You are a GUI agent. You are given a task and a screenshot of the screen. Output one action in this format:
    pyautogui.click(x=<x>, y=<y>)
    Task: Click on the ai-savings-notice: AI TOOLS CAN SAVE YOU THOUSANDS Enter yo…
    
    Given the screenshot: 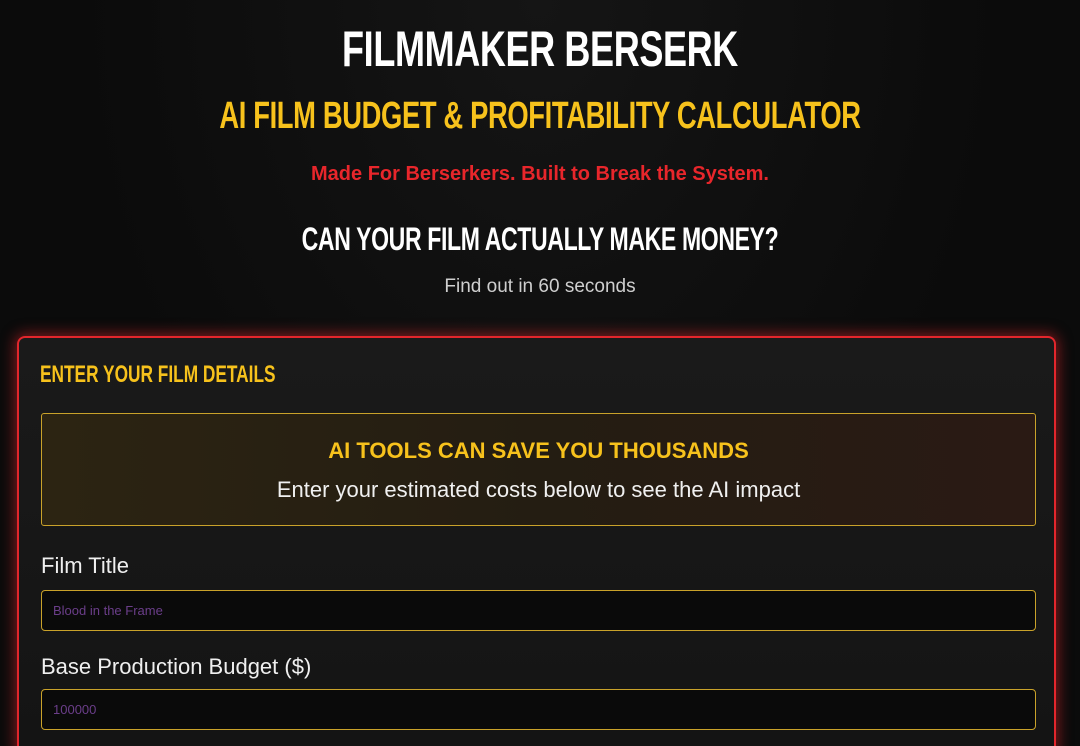 What is the action you would take?
    pyautogui.click(x=538, y=469)
    